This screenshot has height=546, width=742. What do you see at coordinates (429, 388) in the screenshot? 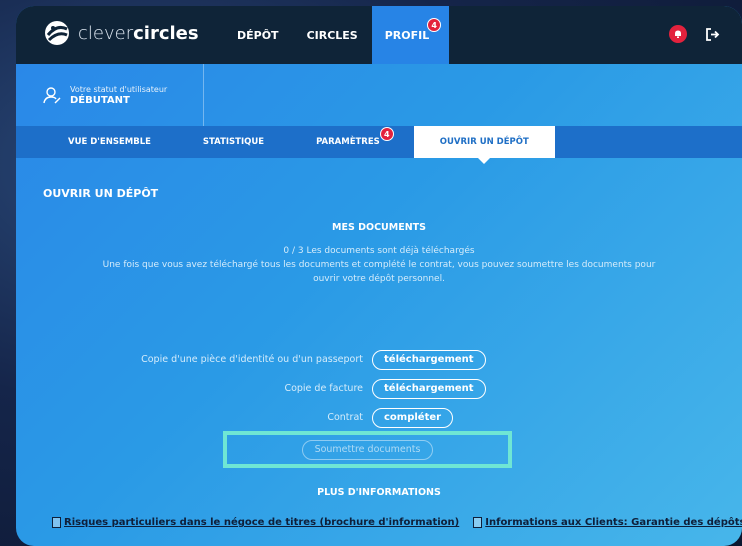
I see `upload-invoice-button: téléchargement` at bounding box center [429, 388].